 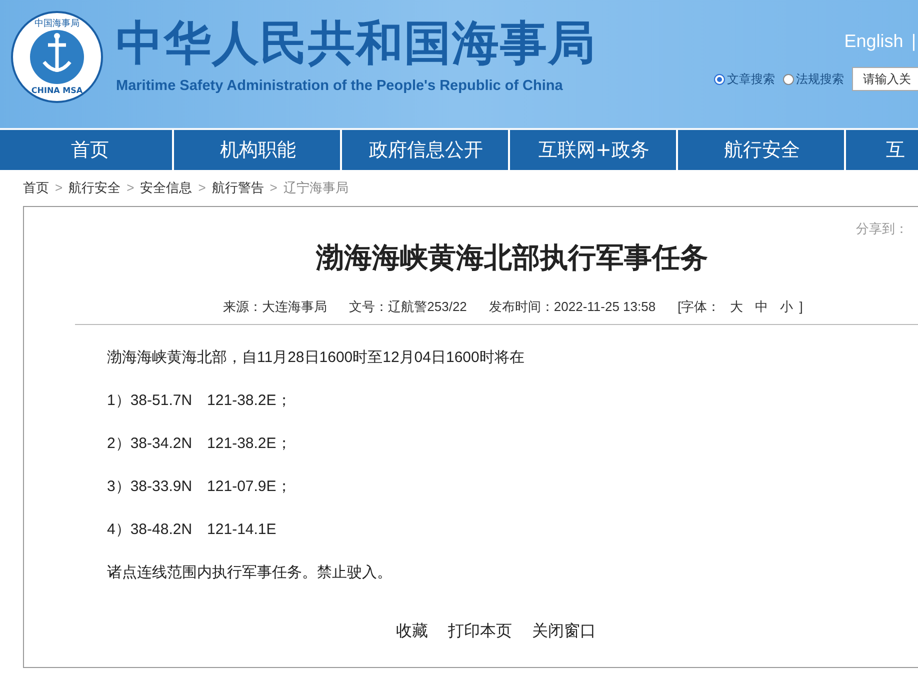 I want to click on meta-label: 来源：, so click(x=242, y=307).